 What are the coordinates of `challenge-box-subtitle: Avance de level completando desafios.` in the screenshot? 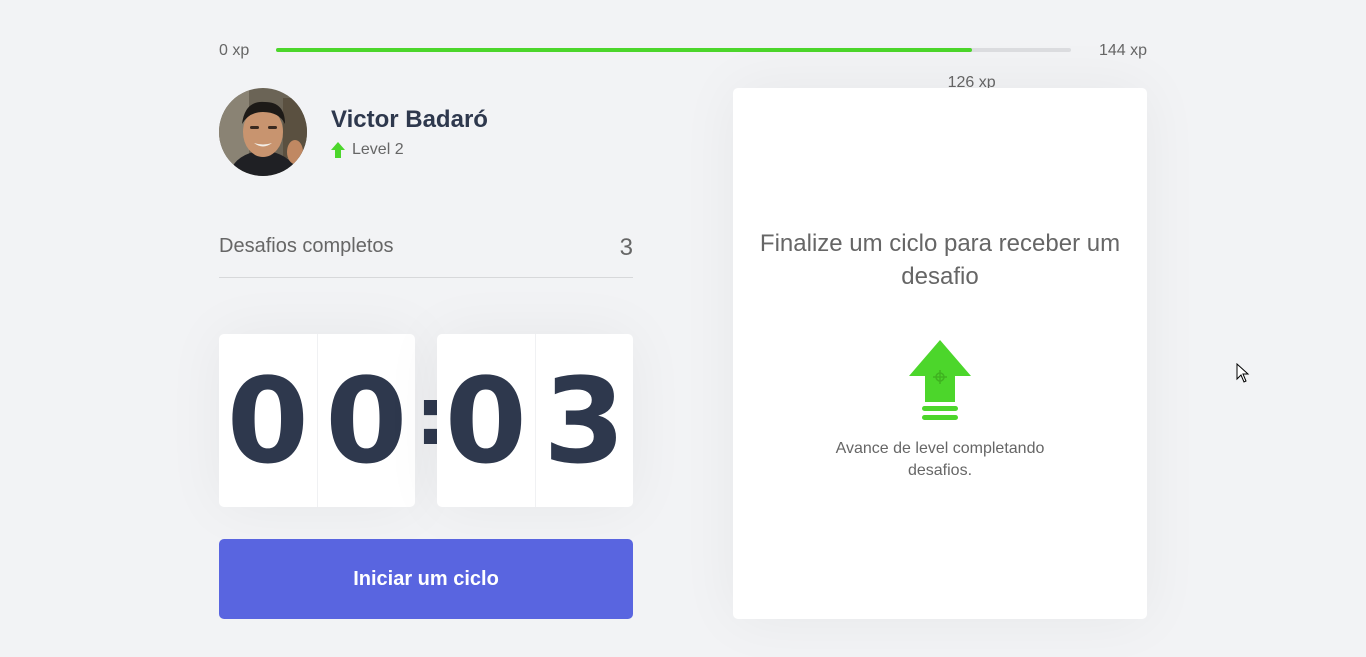 It's located at (940, 459).